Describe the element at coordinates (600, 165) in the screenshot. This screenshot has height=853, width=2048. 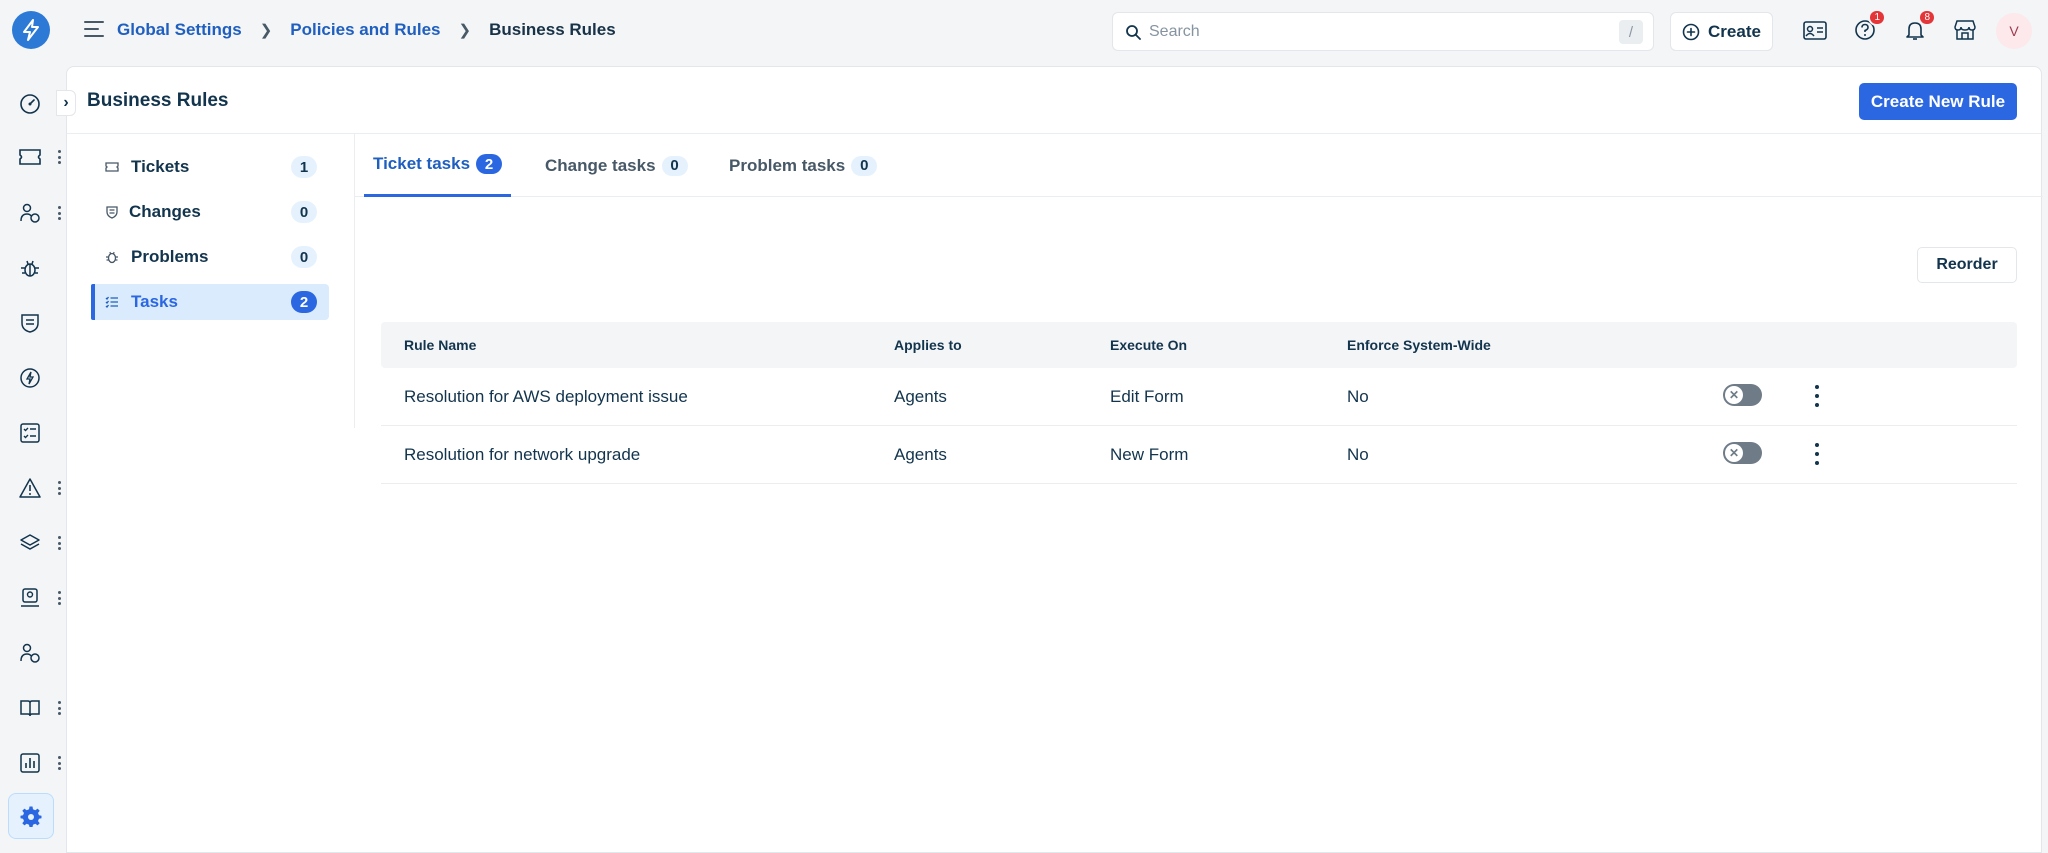
I see `tab-label: Change tasks` at that location.